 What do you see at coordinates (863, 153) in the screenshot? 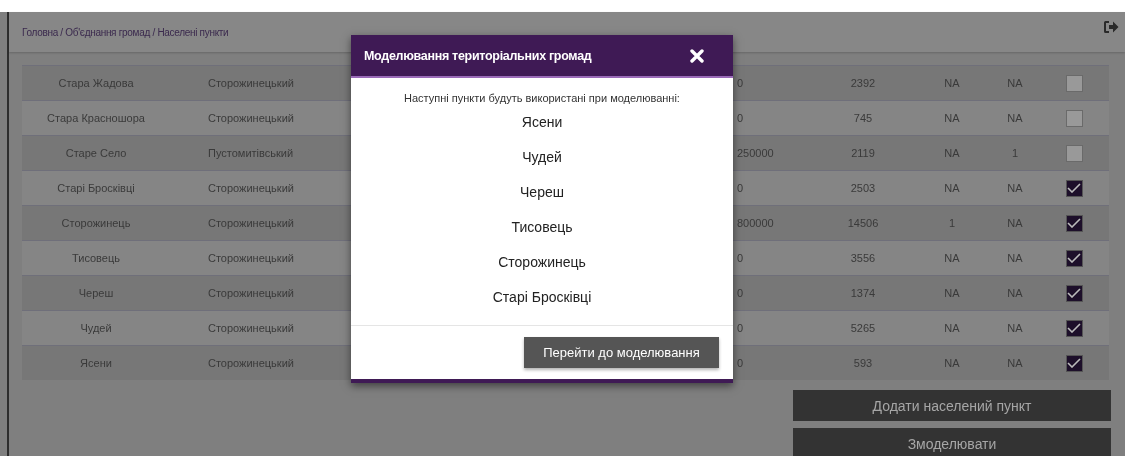
I see `table-cell-text: 2119` at bounding box center [863, 153].